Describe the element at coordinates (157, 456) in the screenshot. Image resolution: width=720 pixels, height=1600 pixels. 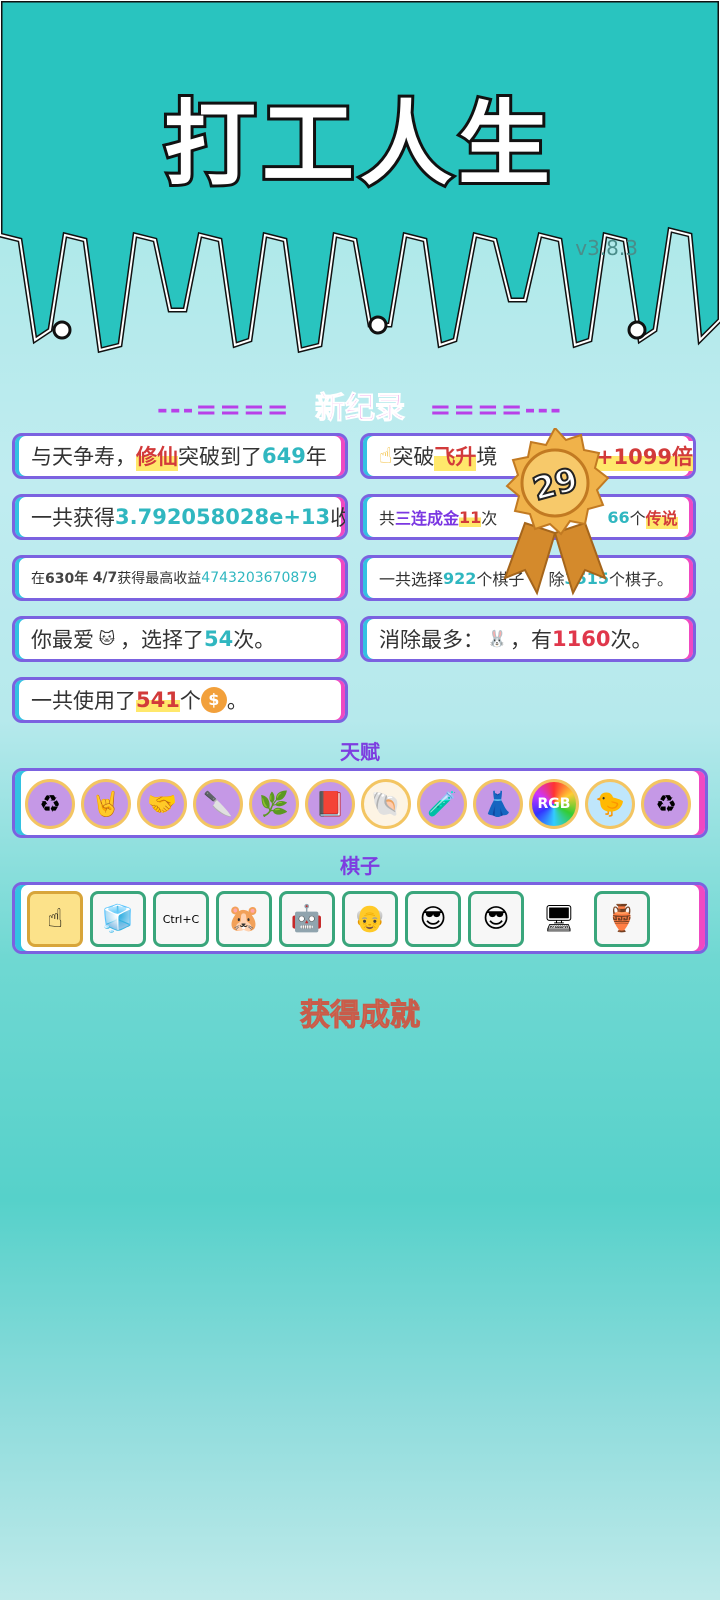
I see `highlight: 修仙` at that location.